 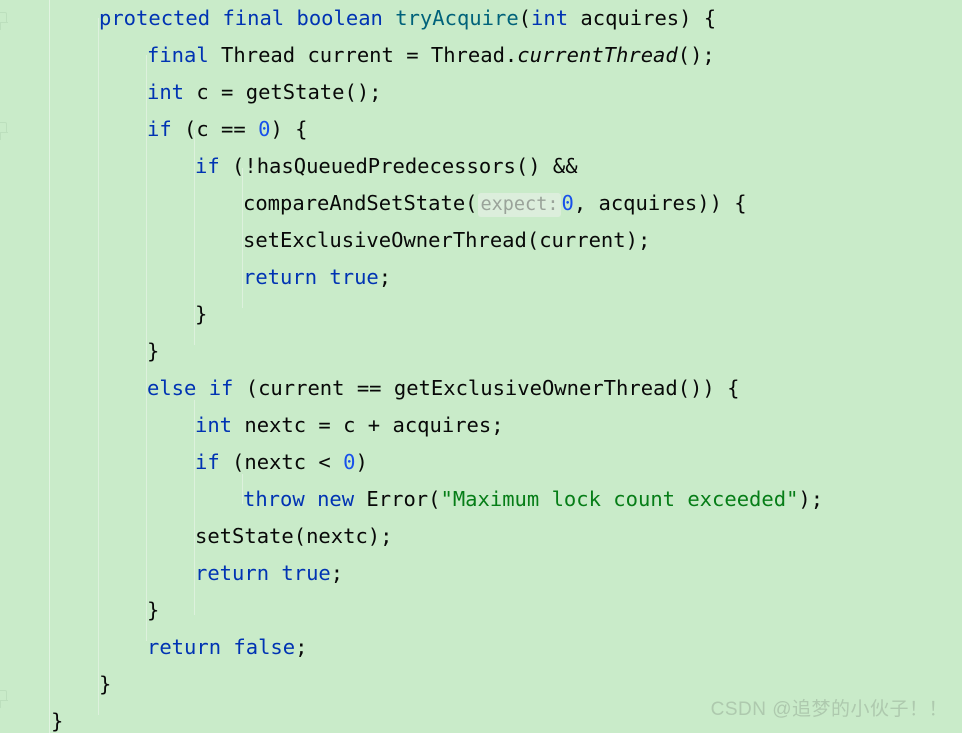 I want to click on code-line: if (!hasQueuedPredecessors() &&, so click(x=578, y=166).